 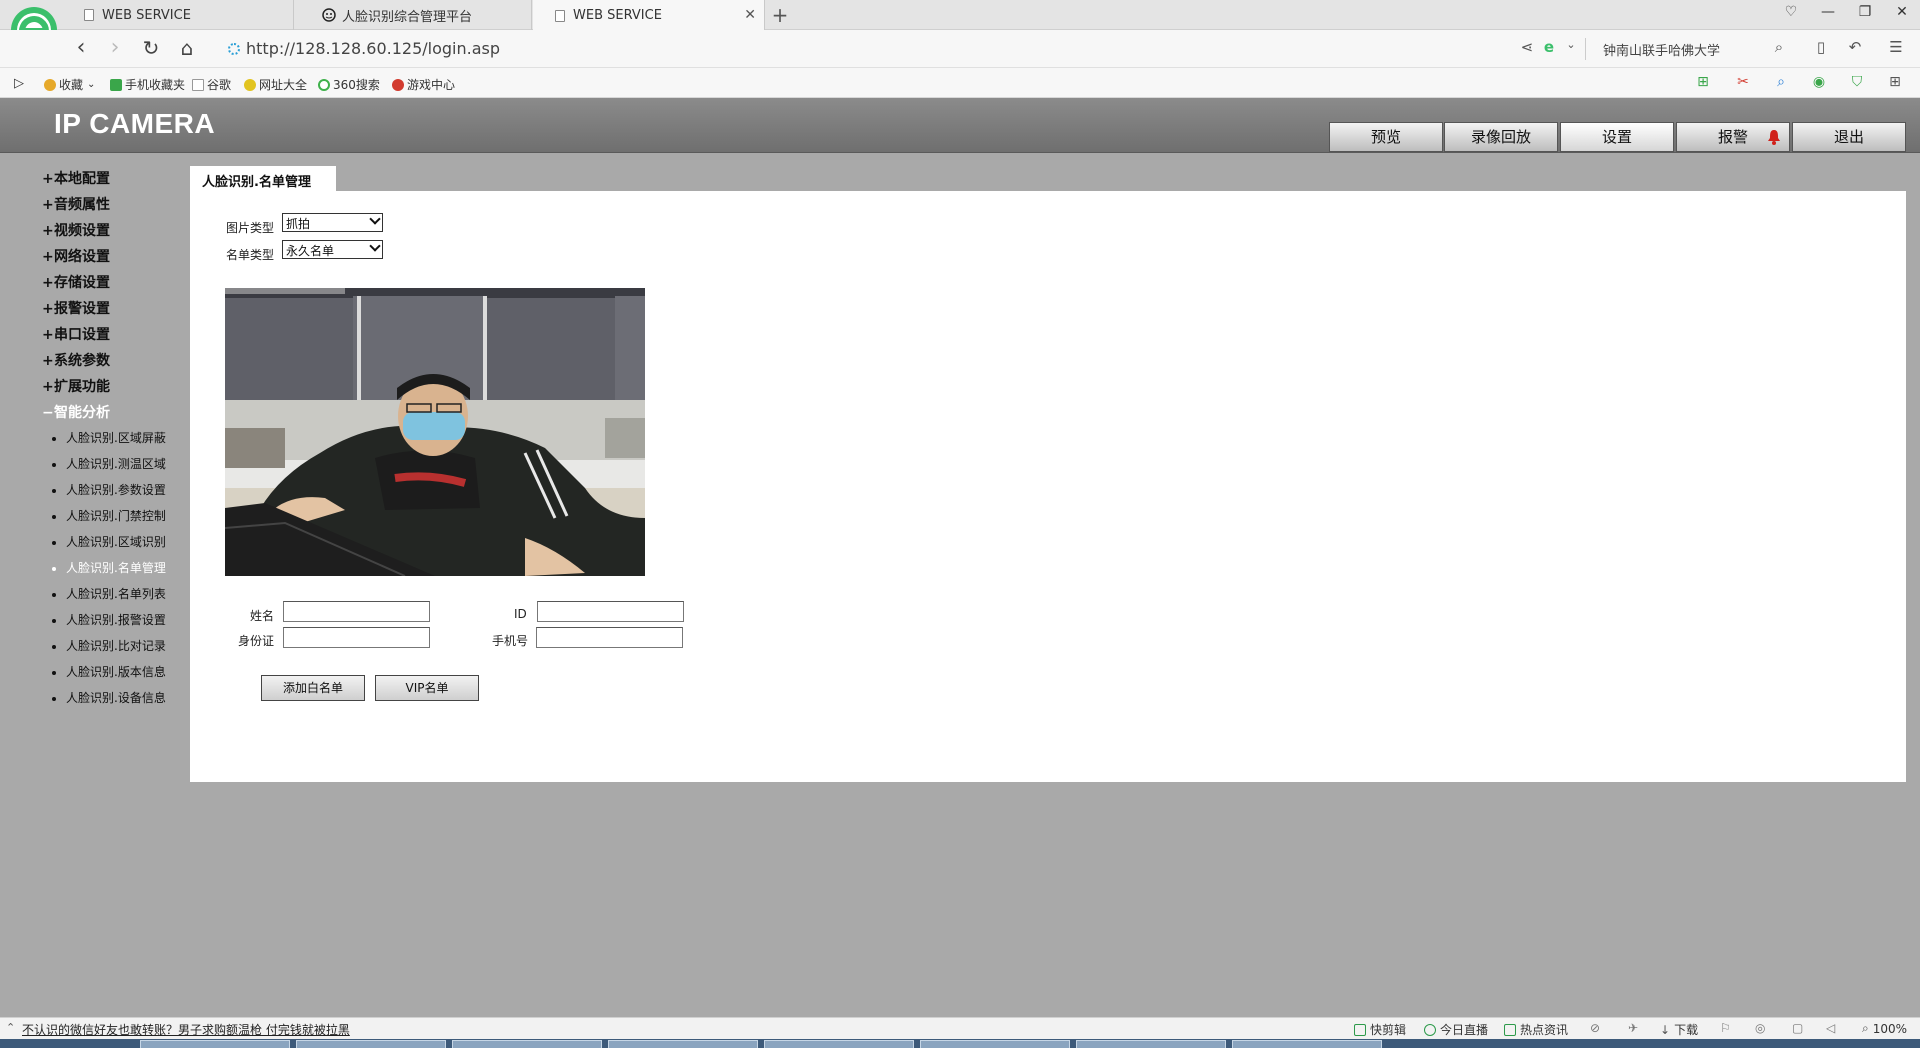 What do you see at coordinates (151, 49) in the screenshot?
I see `refresh-icon: ↻` at bounding box center [151, 49].